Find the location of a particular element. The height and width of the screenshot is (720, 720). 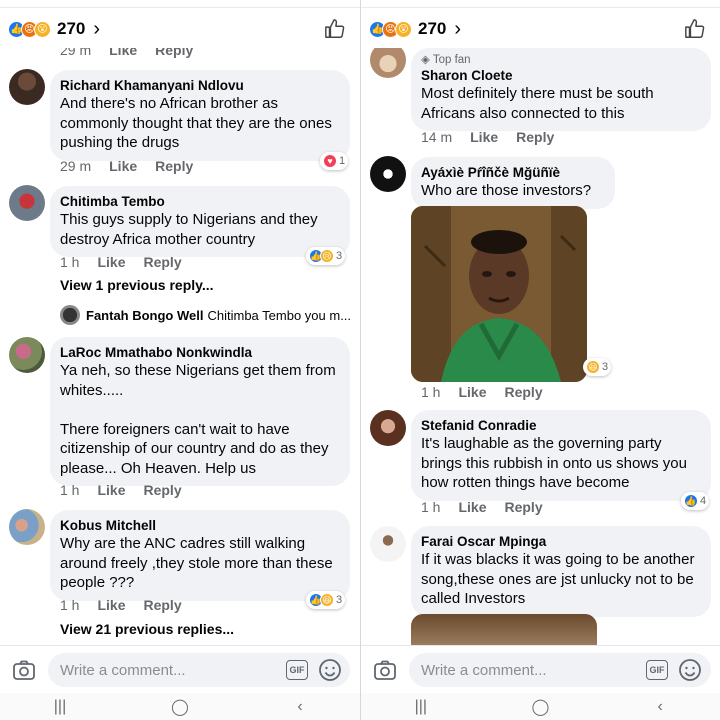

comment-time: 14 m is located at coordinates (437, 137).